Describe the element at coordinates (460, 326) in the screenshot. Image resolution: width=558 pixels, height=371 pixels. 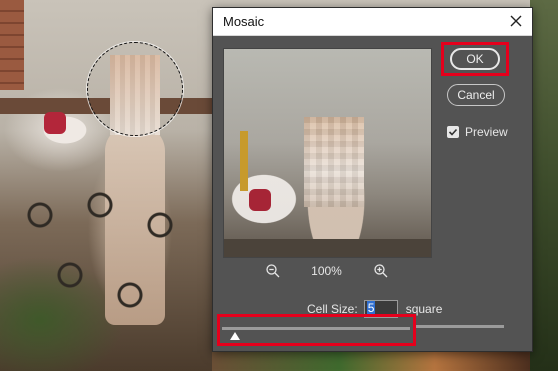
I see `cell-size-slider-track-end` at that location.